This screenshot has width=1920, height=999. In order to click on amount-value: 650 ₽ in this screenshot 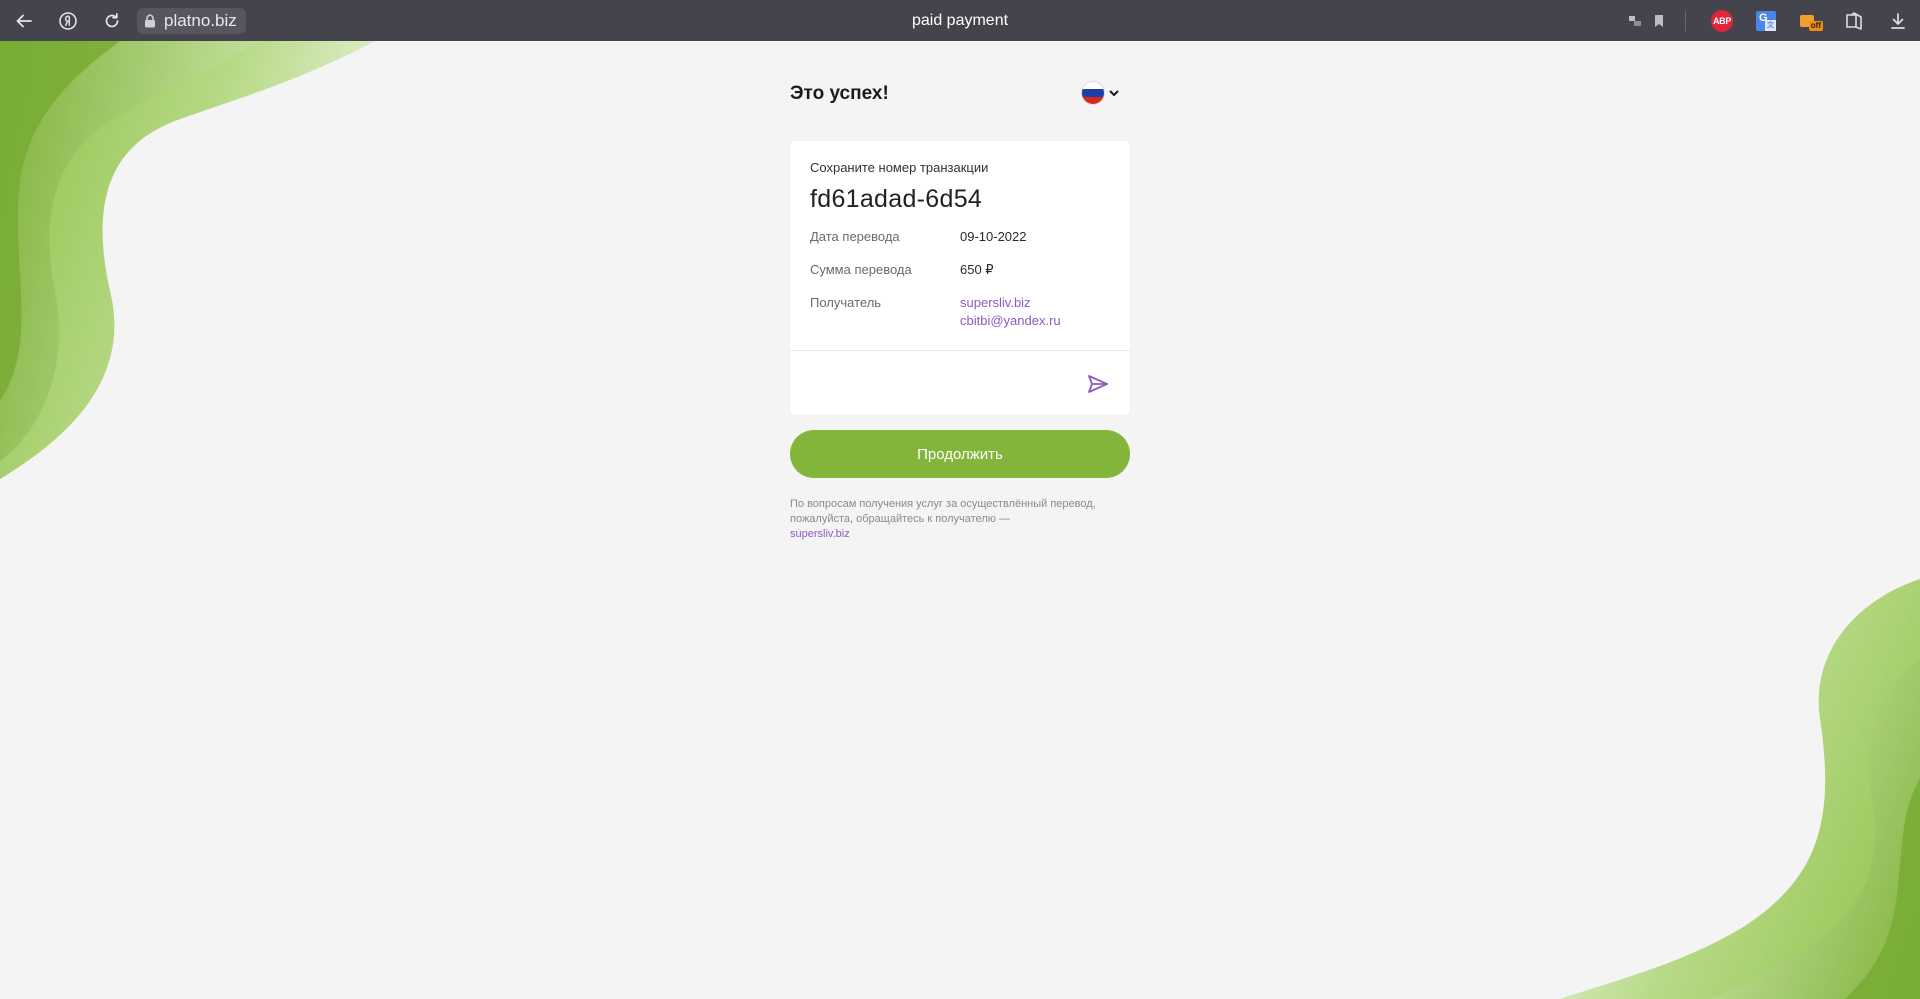, I will do `click(977, 269)`.